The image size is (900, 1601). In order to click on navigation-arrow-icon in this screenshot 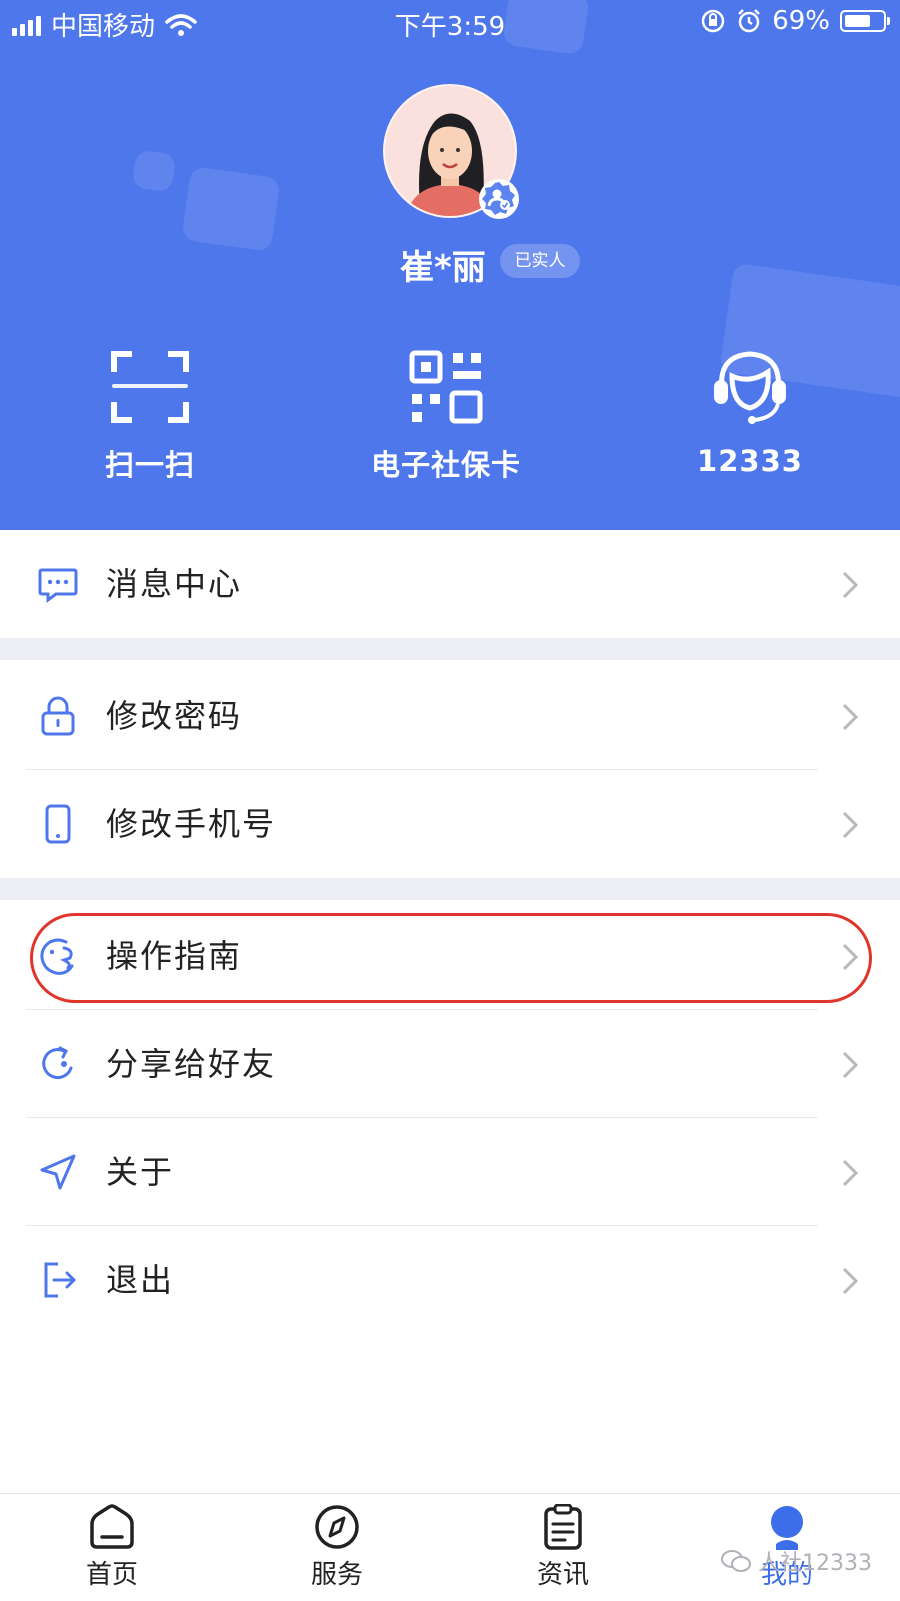, I will do `click(58, 1172)`.